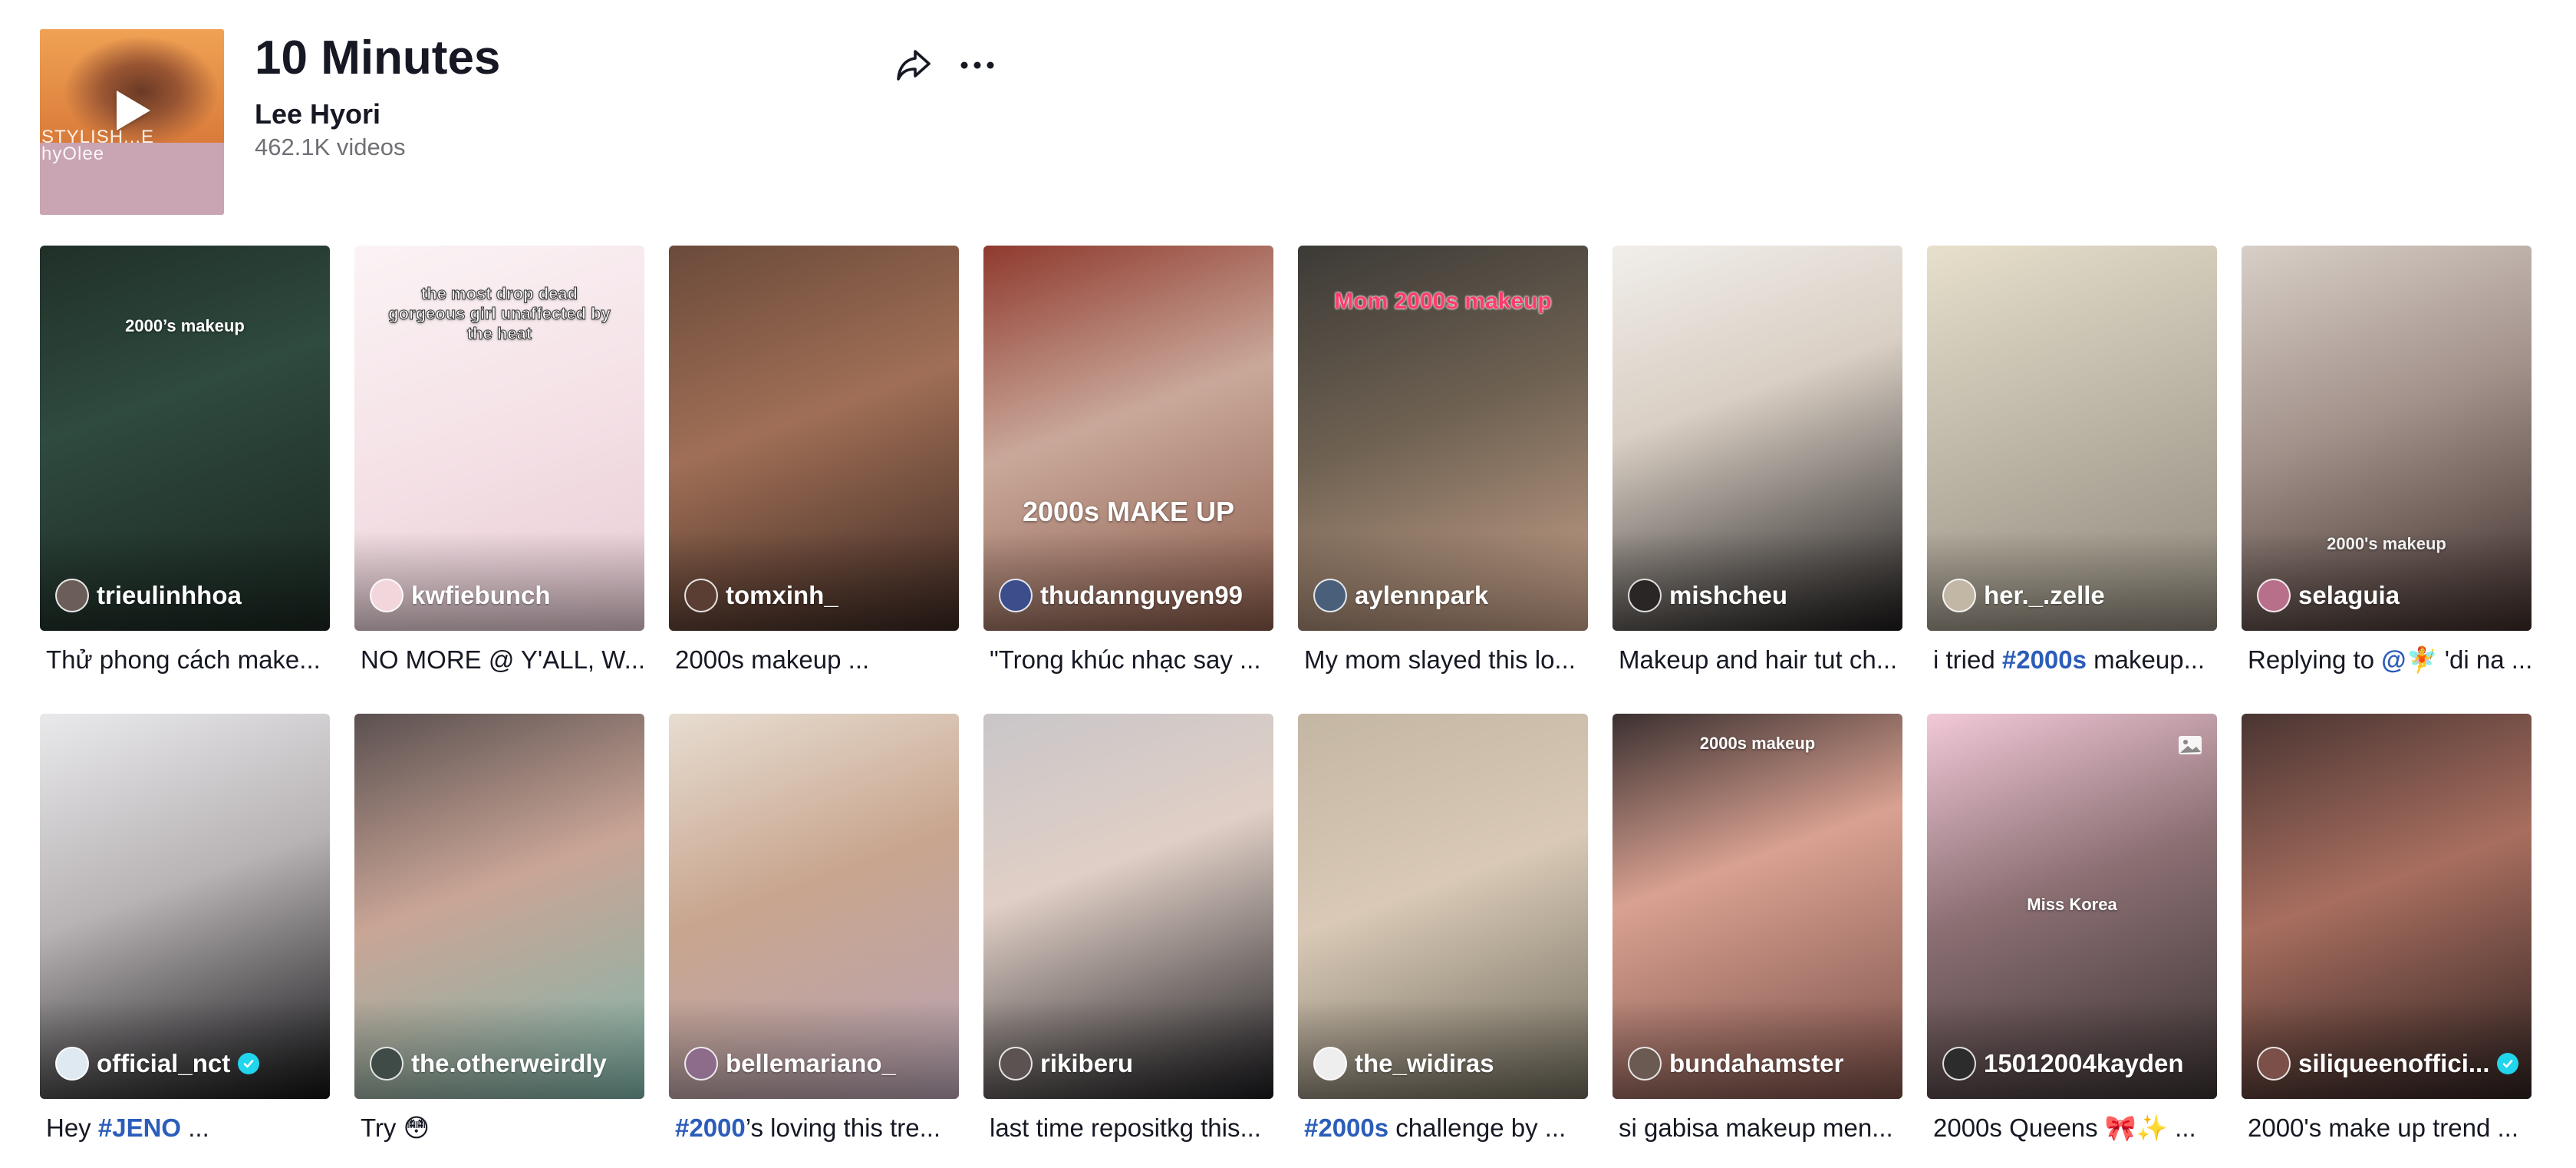 The width and height of the screenshot is (2576, 1168). Describe the element at coordinates (1424, 1063) in the screenshot. I see `creator-name: the_widiras` at that location.